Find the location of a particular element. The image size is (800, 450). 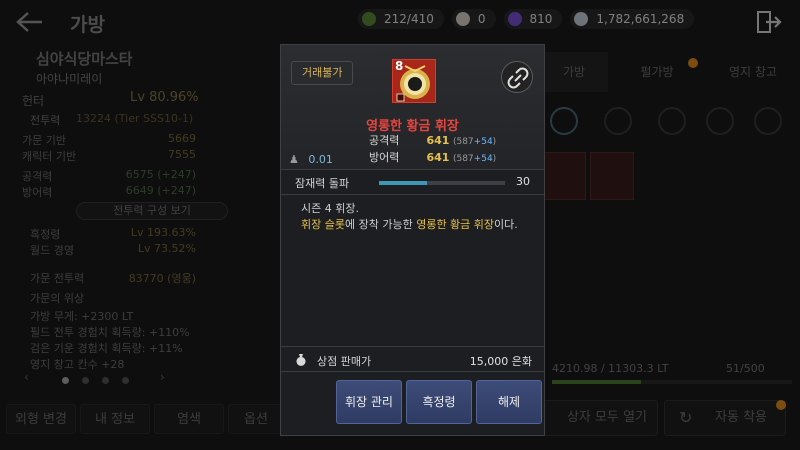

potential-label: 잠재력 돌파 is located at coordinates (322, 183).